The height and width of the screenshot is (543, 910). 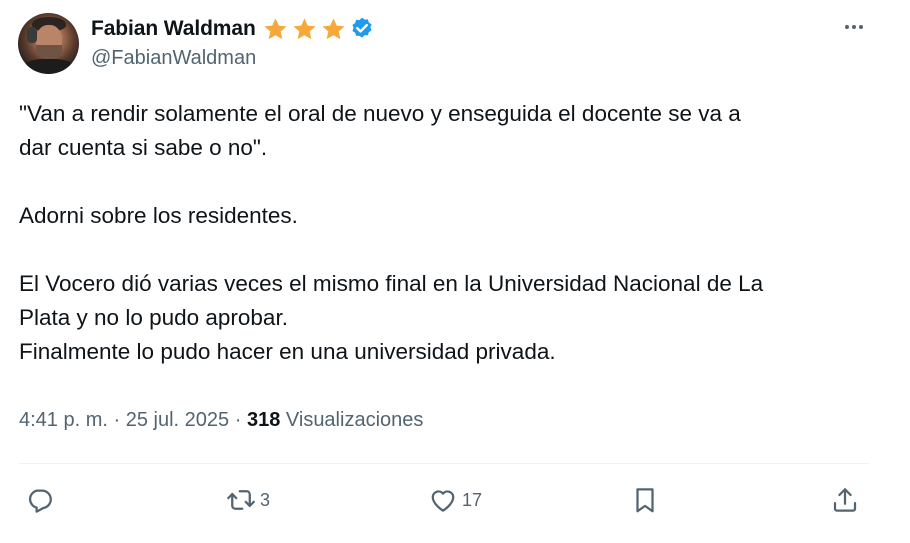 I want to click on retweet-icon, so click(x=241, y=500).